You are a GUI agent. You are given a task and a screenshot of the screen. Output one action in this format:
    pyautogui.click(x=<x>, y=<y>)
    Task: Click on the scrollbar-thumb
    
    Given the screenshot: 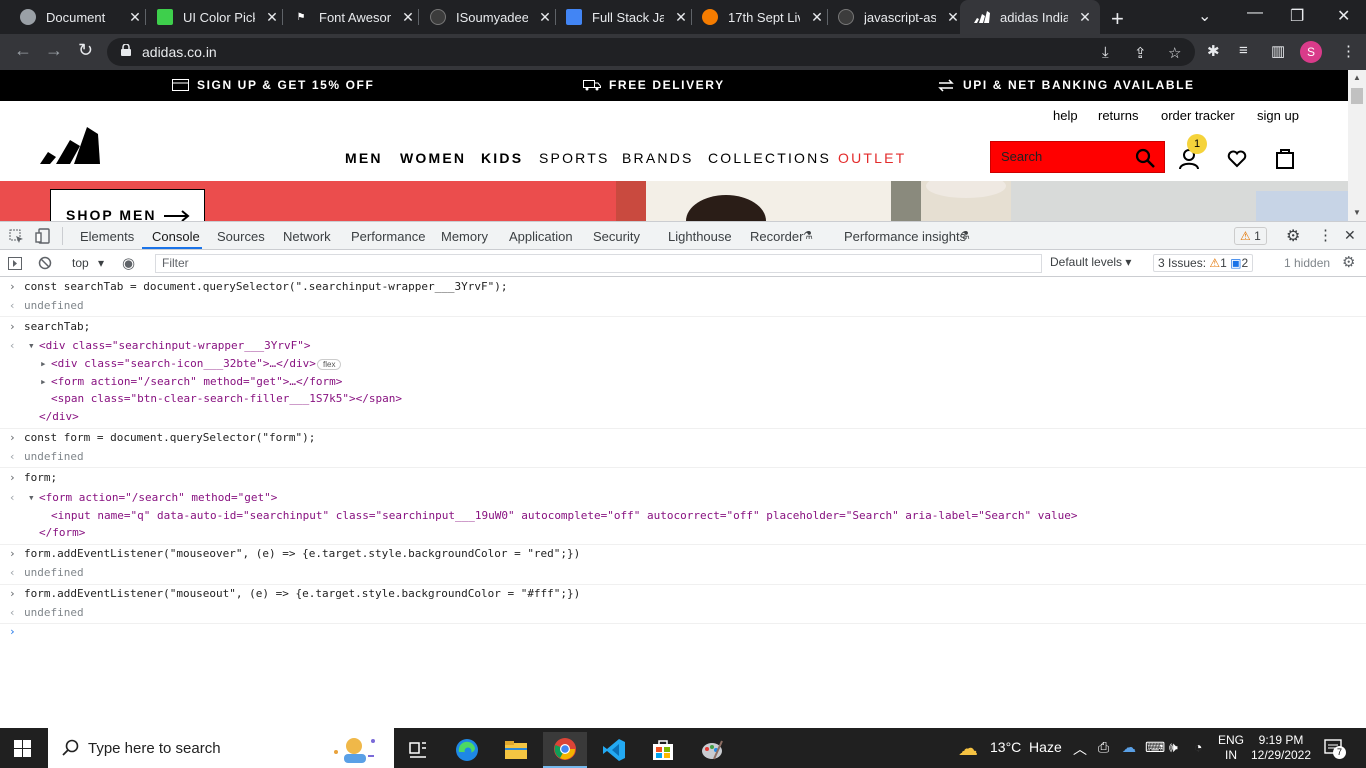 What is the action you would take?
    pyautogui.click(x=1357, y=96)
    